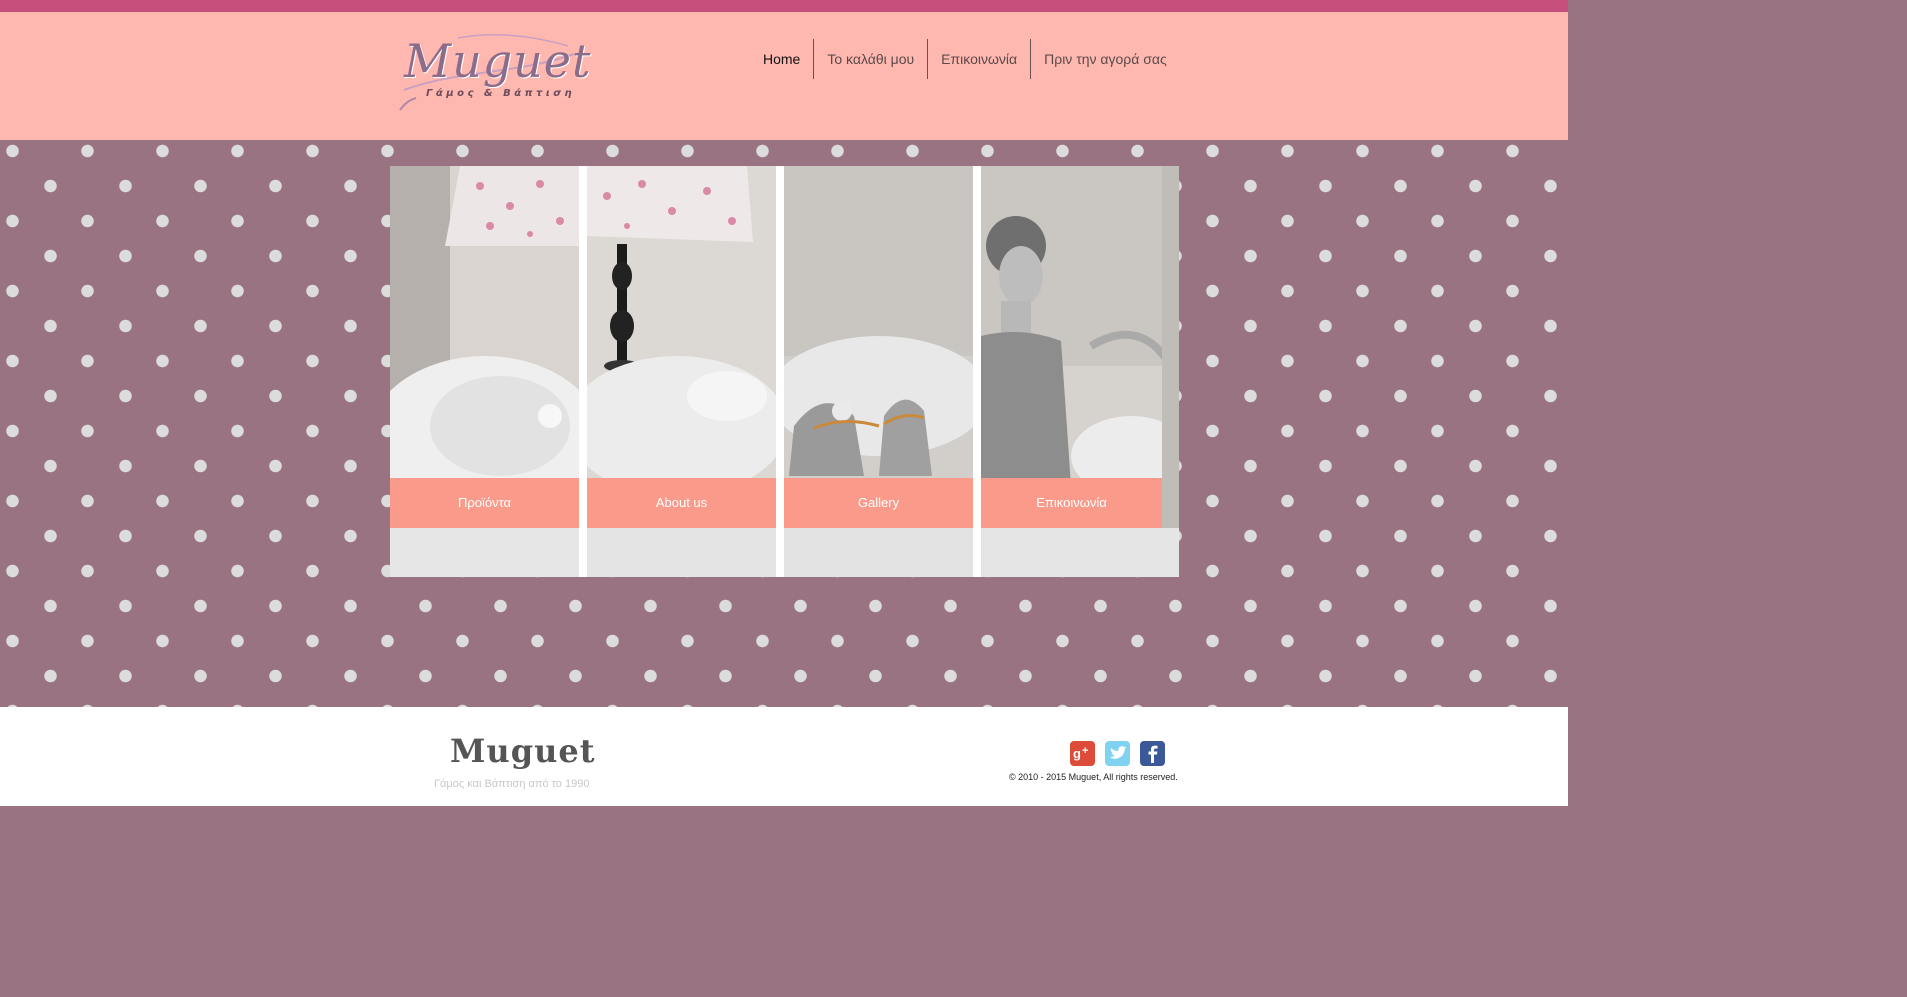  Describe the element at coordinates (784, 6) in the screenshot. I see `top-accent-bar` at that location.